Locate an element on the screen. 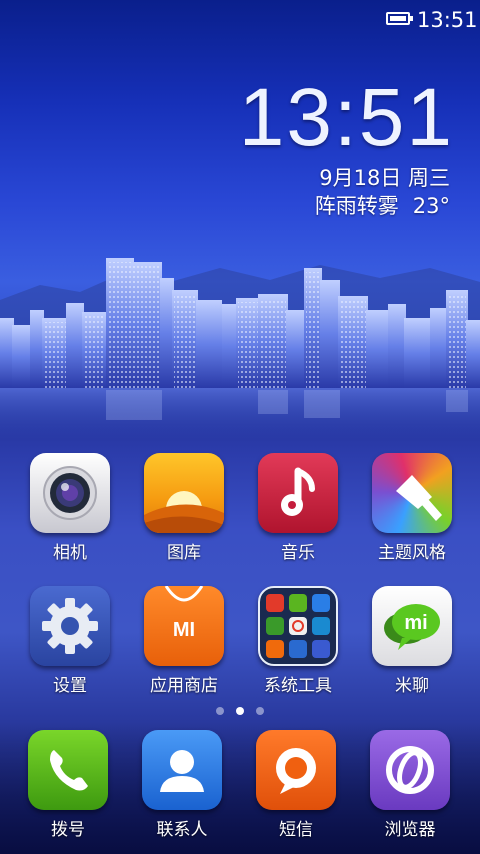 This screenshot has width=480, height=854. status-time: 13:51 is located at coordinates (447, 20).